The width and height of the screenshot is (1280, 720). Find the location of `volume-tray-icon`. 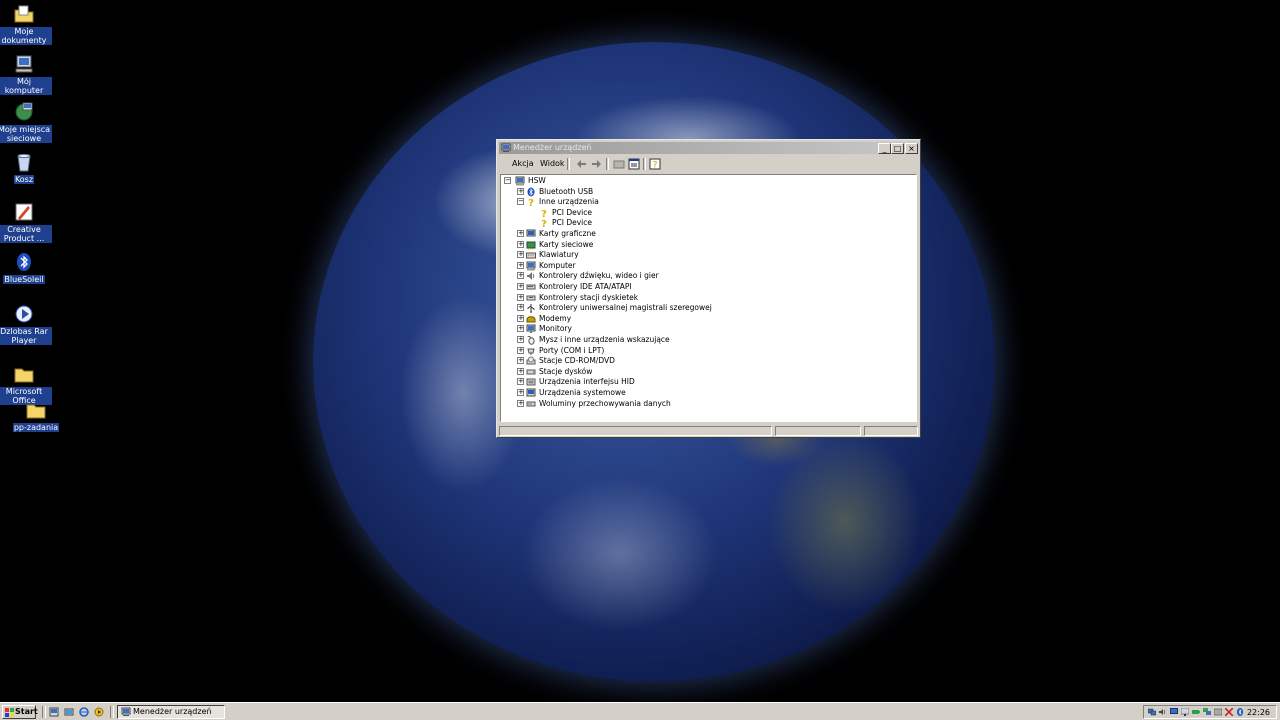

volume-tray-icon is located at coordinates (1163, 712).